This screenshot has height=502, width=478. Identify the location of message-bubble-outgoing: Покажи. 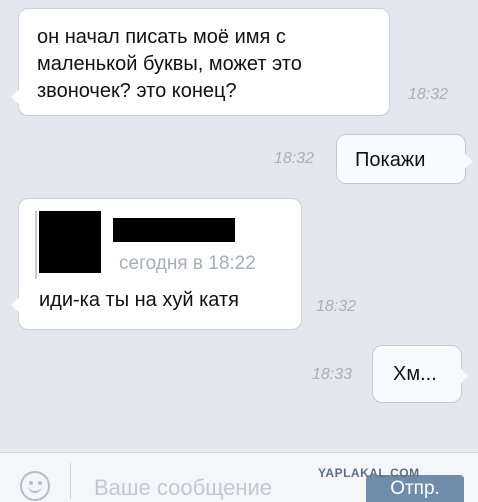
(404, 159).